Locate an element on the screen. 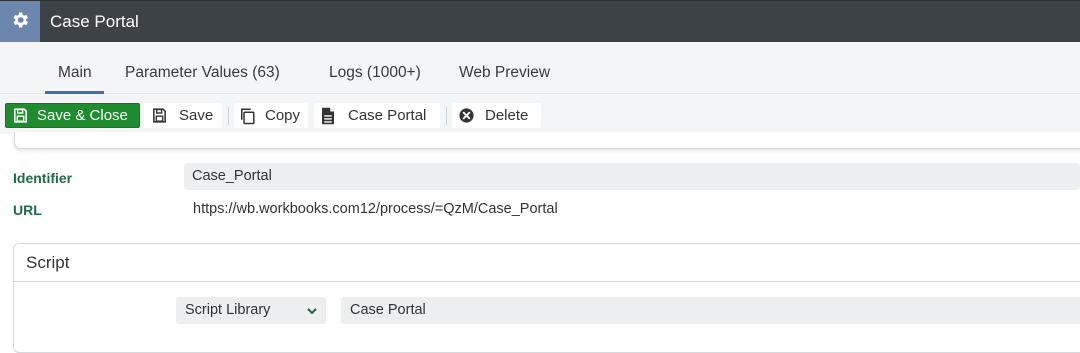  case-portal-button: Case Portal is located at coordinates (377, 115).